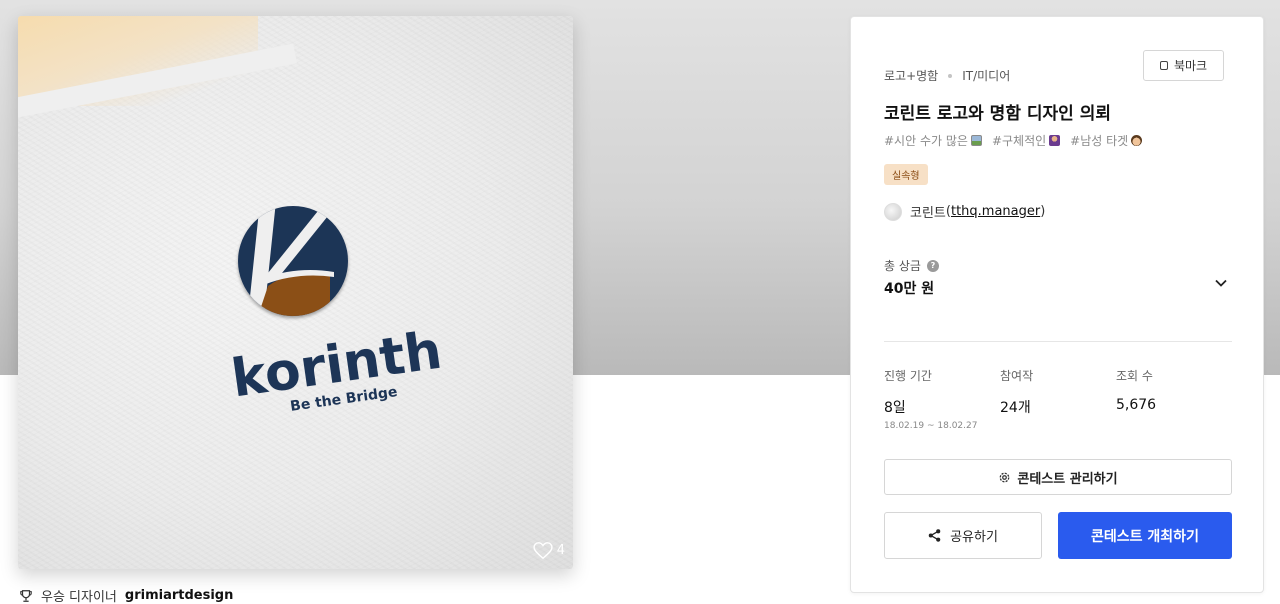 The width and height of the screenshot is (1280, 604). Describe the element at coordinates (926, 141) in the screenshot. I see `tag-label: #시안 수가 많은` at that location.